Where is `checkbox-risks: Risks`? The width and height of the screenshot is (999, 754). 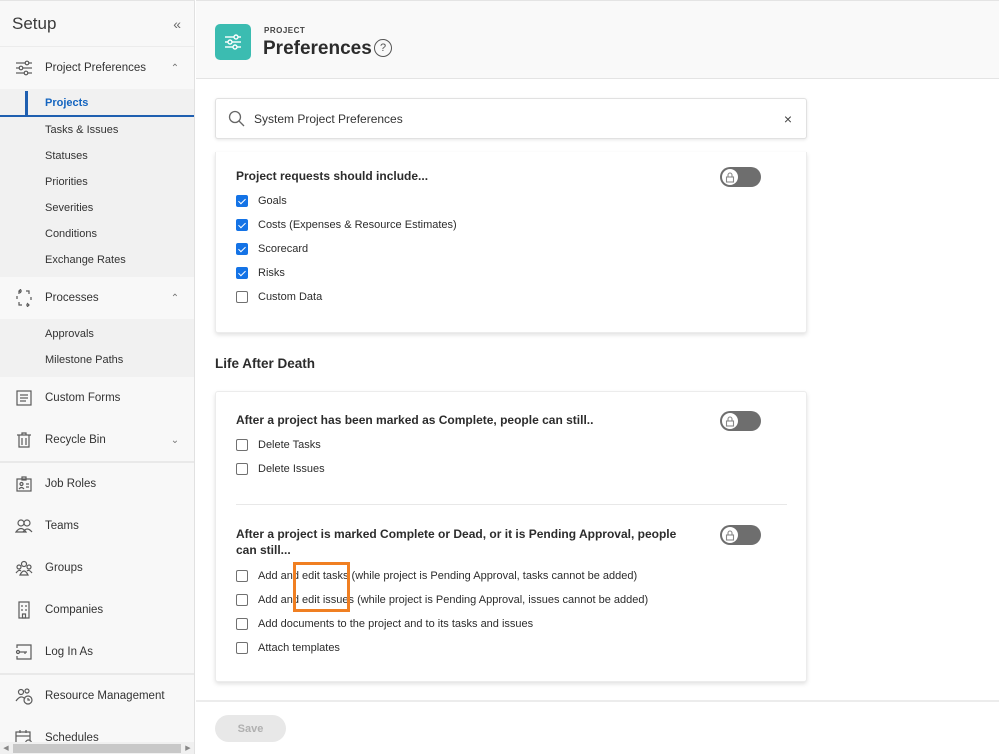 checkbox-risks: Risks is located at coordinates (521, 273).